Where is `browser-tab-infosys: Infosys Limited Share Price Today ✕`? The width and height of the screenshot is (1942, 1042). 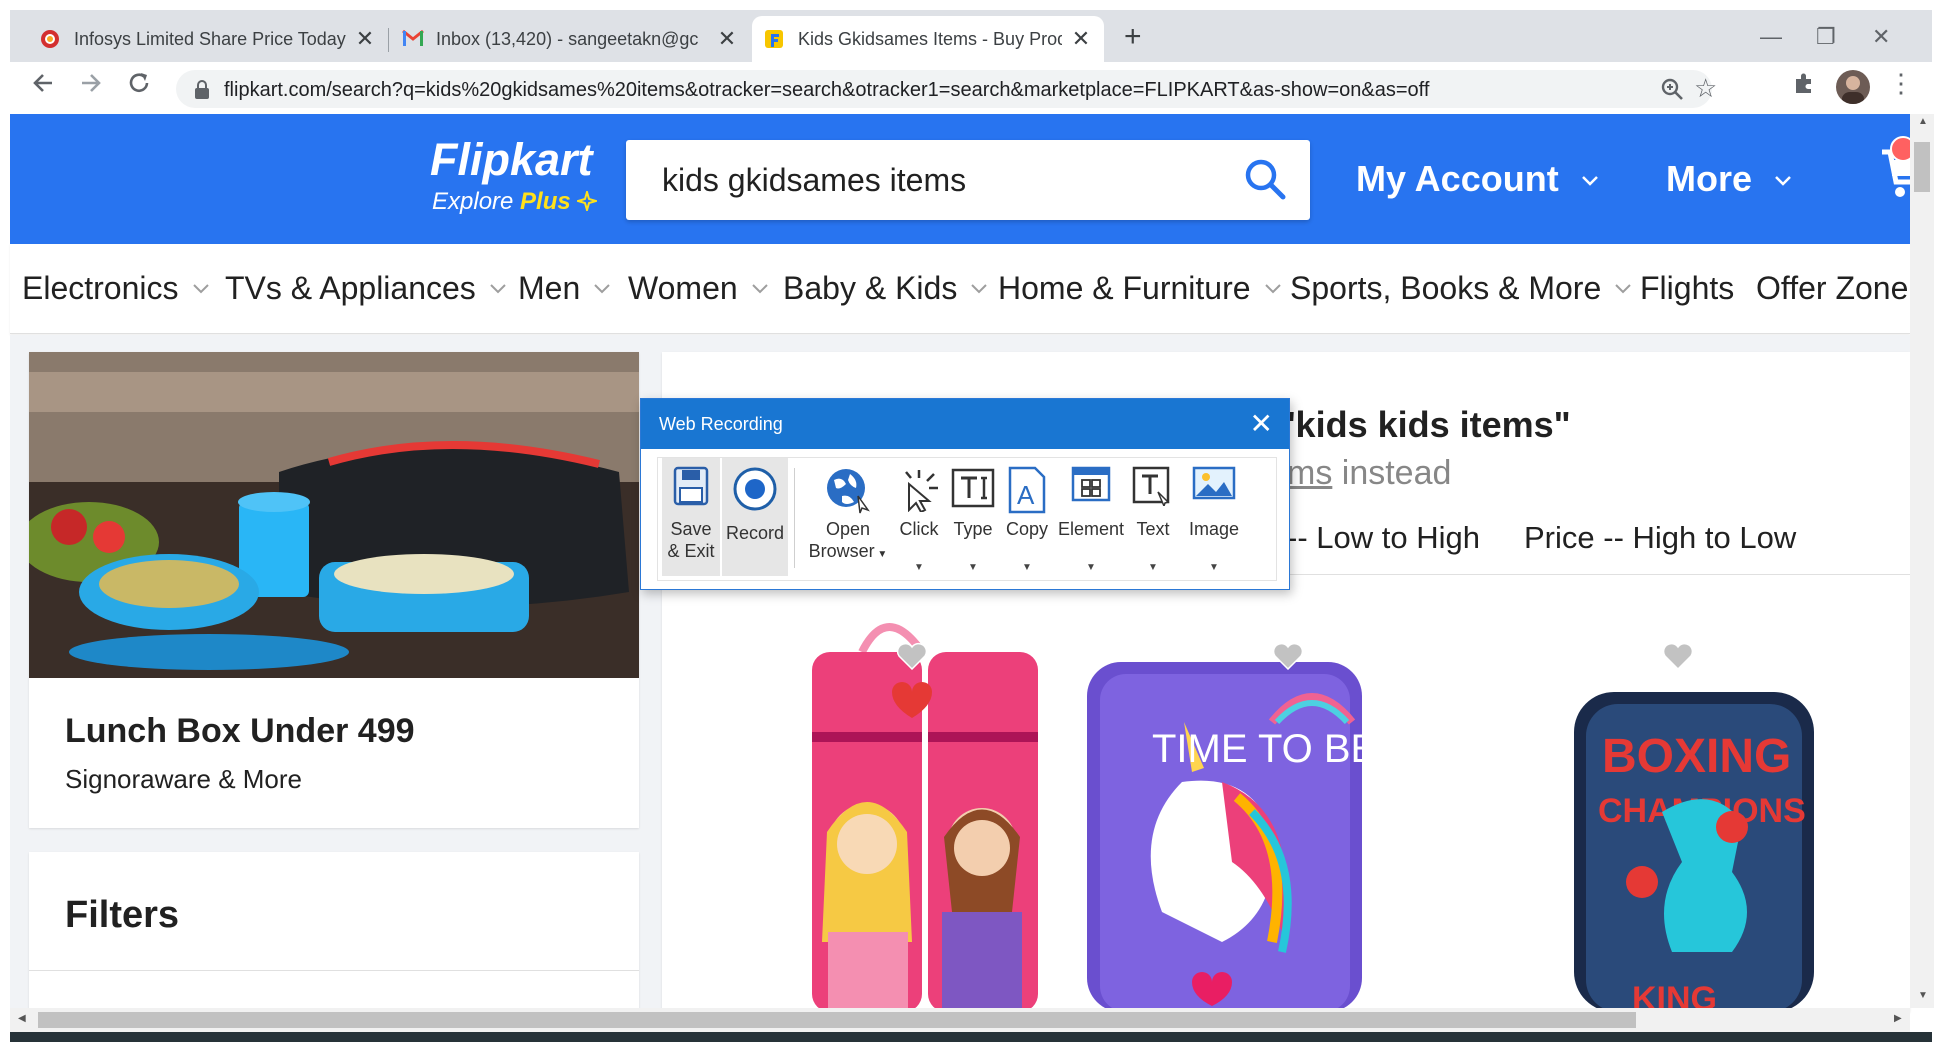 browser-tab-infosys: Infosys Limited Share Price Today ✕ is located at coordinates (208, 39).